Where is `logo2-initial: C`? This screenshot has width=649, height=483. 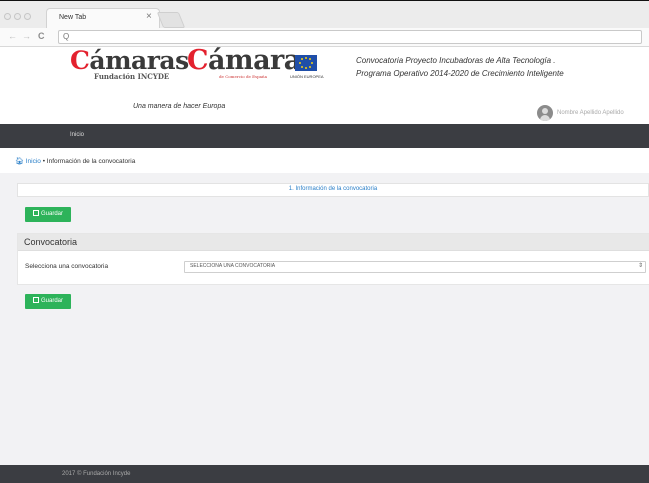
logo2-initial: C is located at coordinates (198, 60).